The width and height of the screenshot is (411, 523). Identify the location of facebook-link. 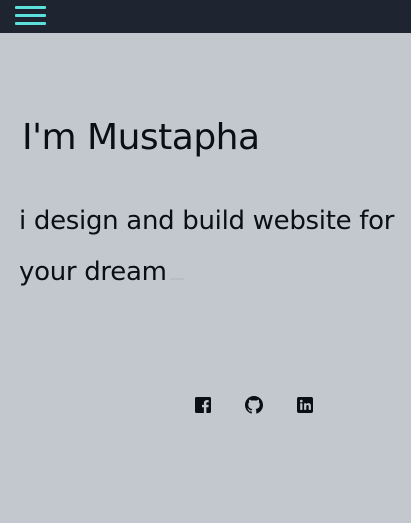
(203, 405).